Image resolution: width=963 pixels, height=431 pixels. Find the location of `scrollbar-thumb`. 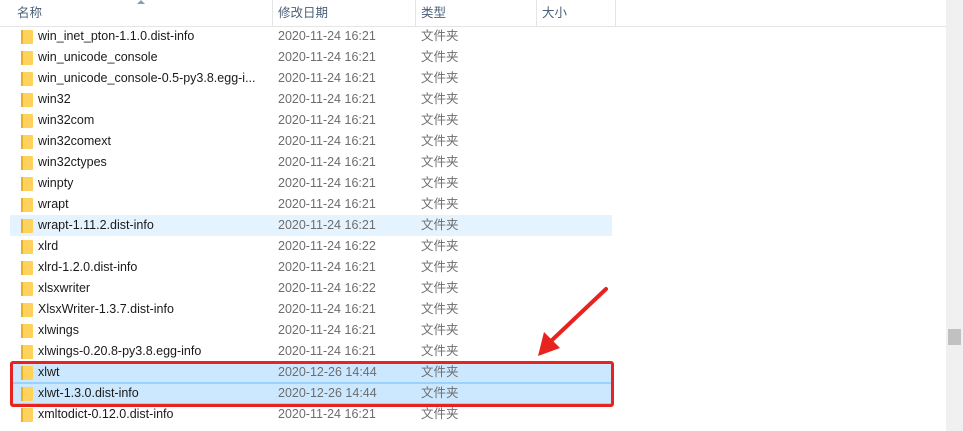

scrollbar-thumb is located at coordinates (954, 337).